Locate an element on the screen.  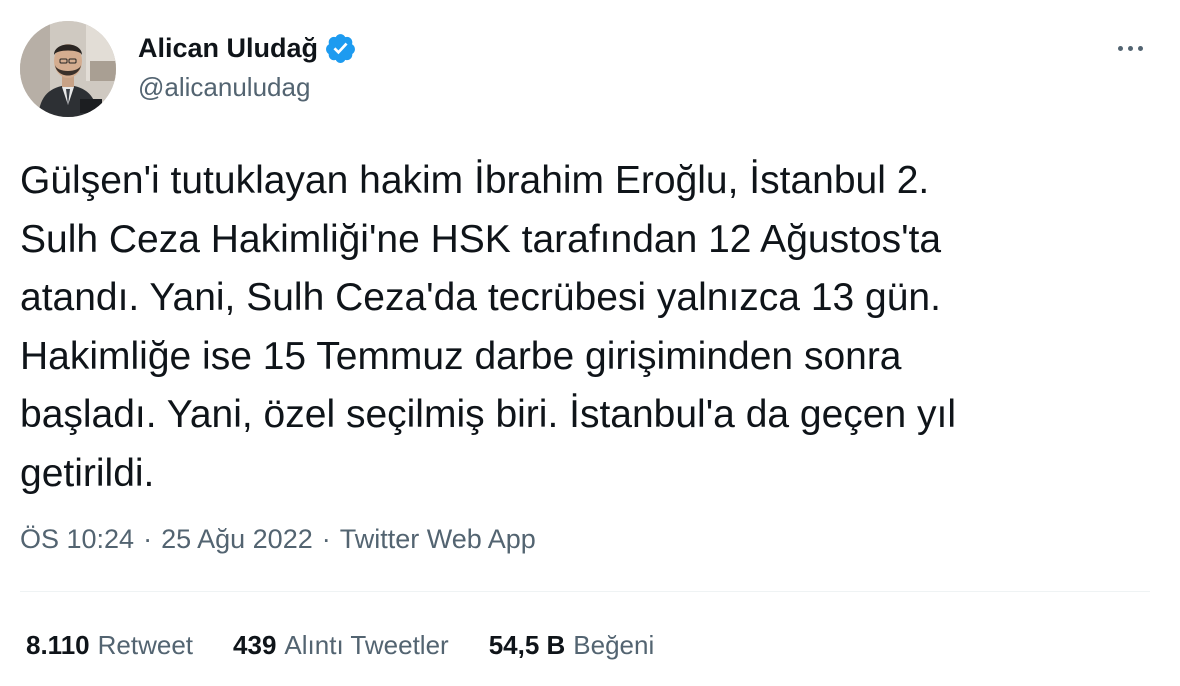
likes-count: 54,5 B is located at coordinates (527, 644).